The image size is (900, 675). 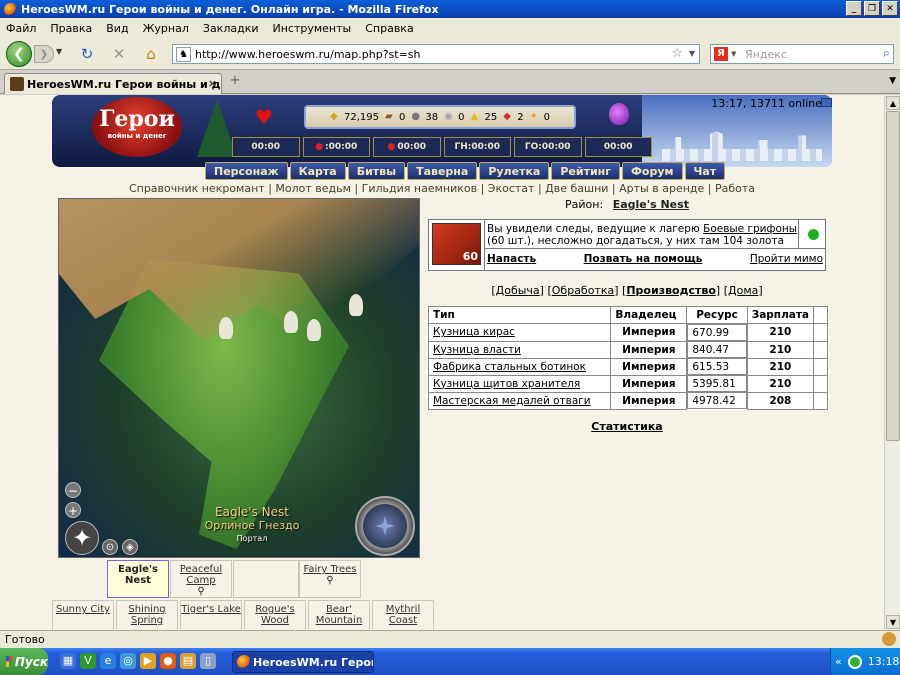 What do you see at coordinates (889, 639) in the screenshot?
I see `addon-status-icon` at bounding box center [889, 639].